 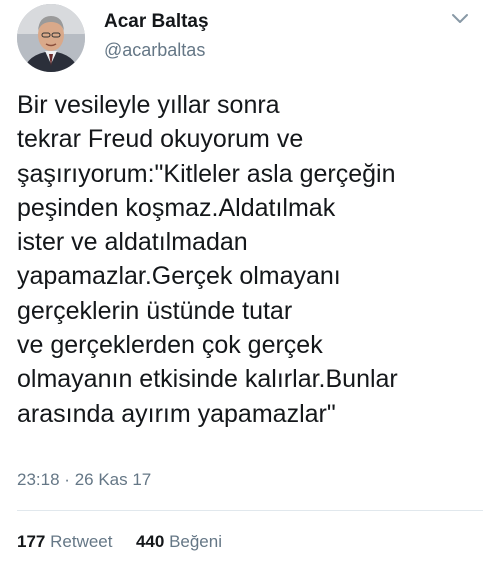 I want to click on tweet-text-line: şaşırıyorum:"Kitleler asla gerçeğin, so click(x=206, y=173).